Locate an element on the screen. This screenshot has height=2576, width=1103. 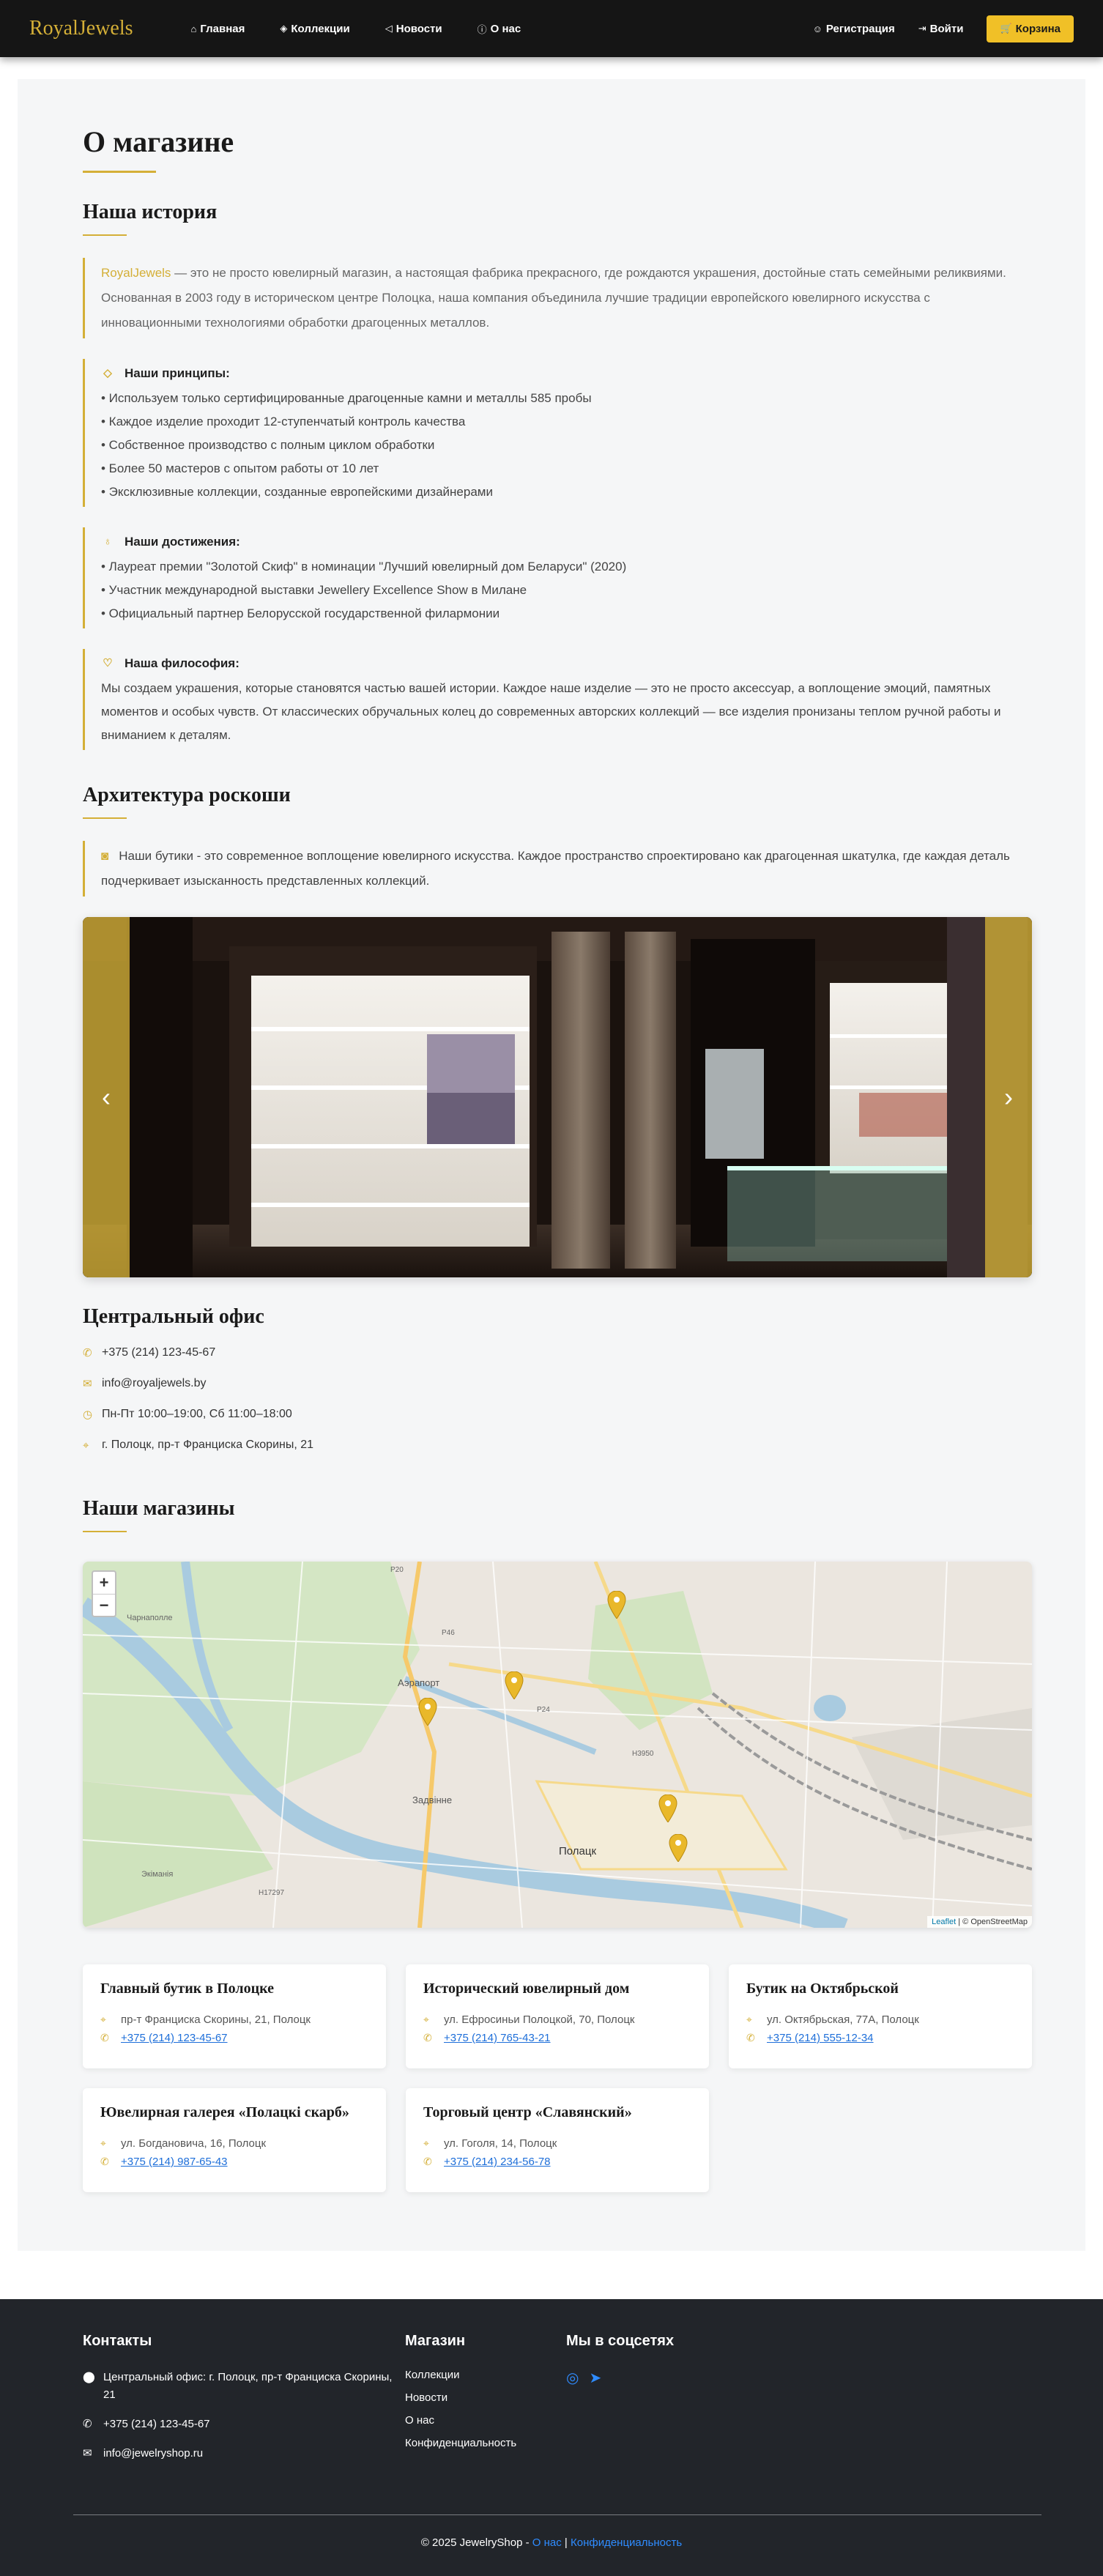
svg-text: Н17297 is located at coordinates (271, 1893).